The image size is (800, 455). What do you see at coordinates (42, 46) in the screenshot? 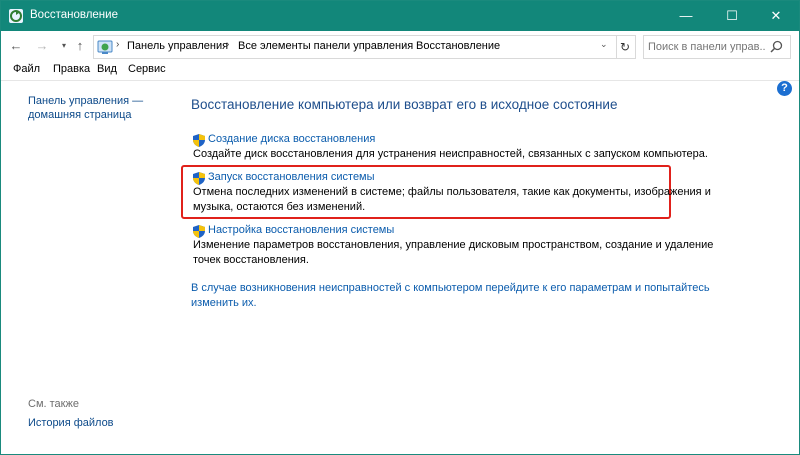
I see `forward-button: →` at bounding box center [42, 46].